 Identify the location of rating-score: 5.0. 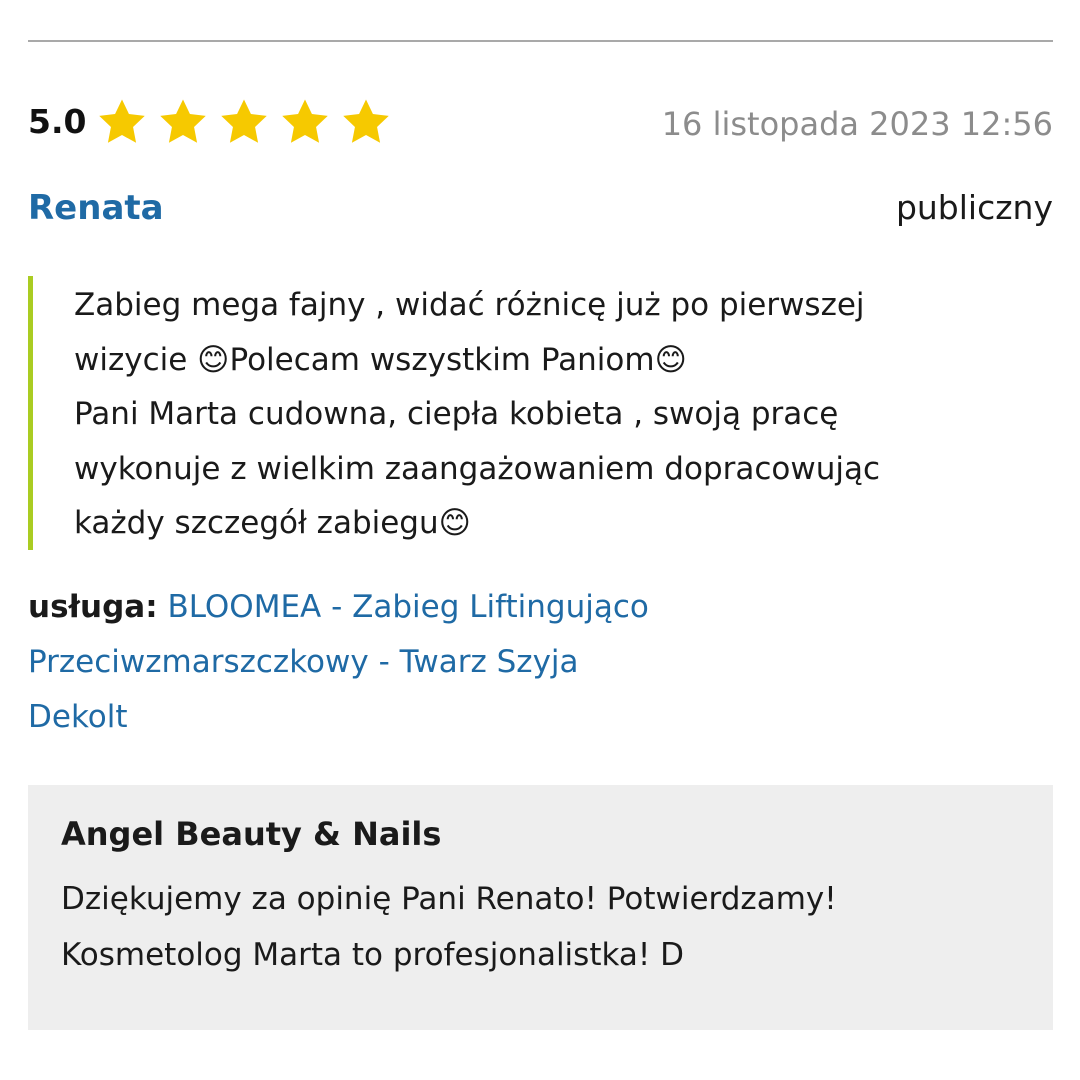
(57, 121).